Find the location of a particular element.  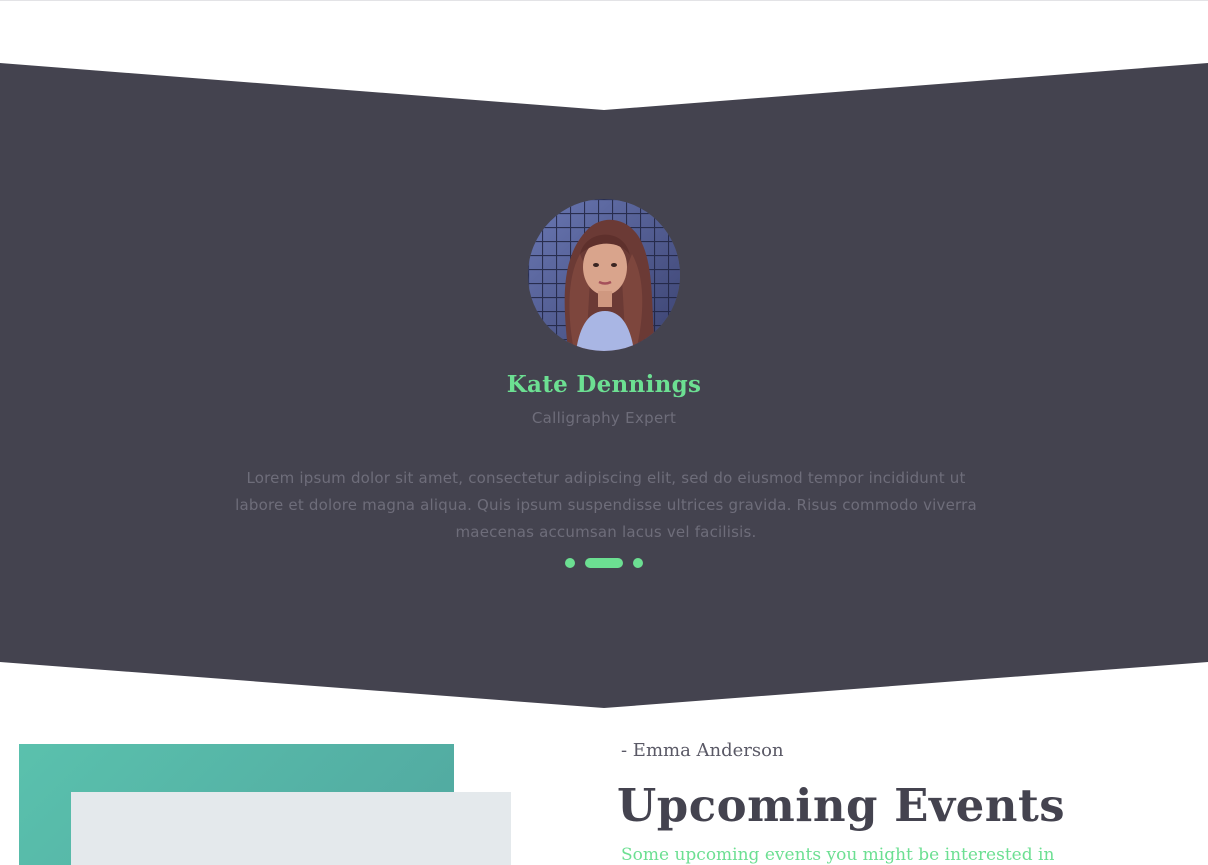

avatar is located at coordinates (604, 275).